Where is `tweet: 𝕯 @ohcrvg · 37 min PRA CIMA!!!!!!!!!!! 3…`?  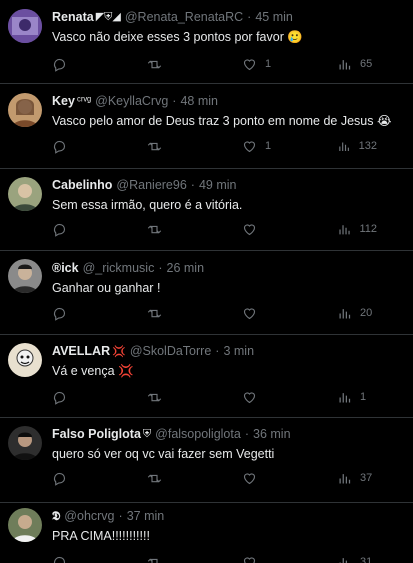 tweet: 𝕯 @ohcrvg · 37 min PRA CIMA!!!!!!!!!!! 3… is located at coordinates (206, 533).